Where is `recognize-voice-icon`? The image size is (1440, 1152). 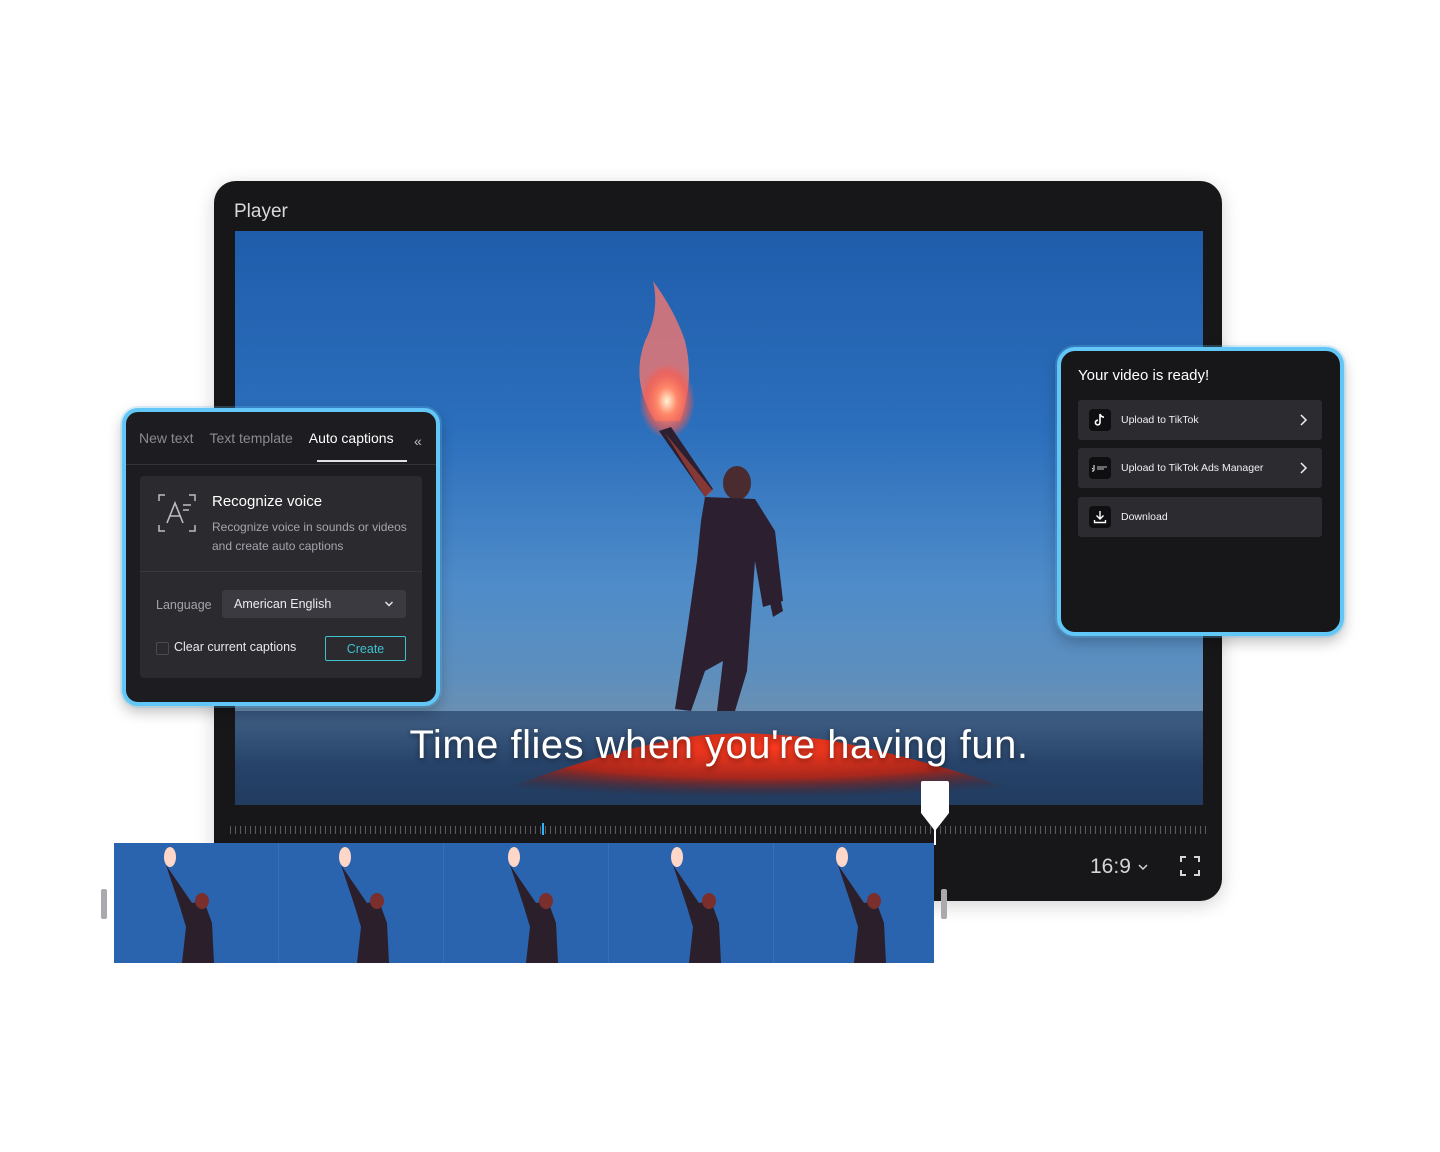
recognize-voice-icon is located at coordinates (177, 513).